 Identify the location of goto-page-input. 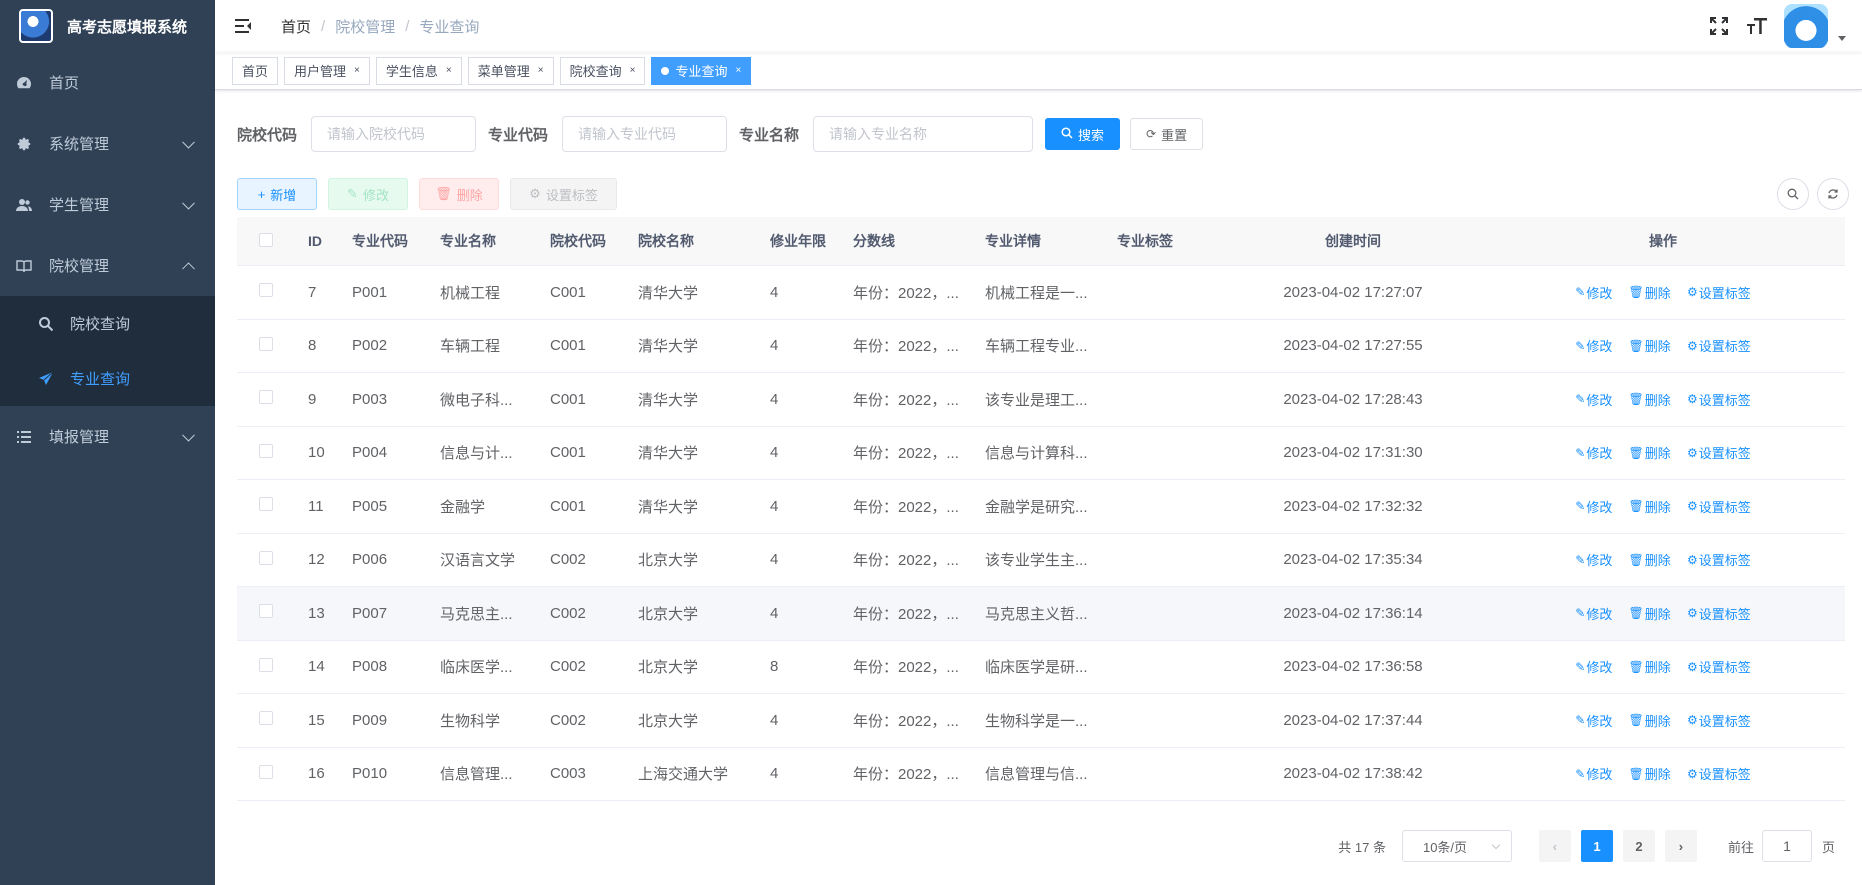
(1786, 846).